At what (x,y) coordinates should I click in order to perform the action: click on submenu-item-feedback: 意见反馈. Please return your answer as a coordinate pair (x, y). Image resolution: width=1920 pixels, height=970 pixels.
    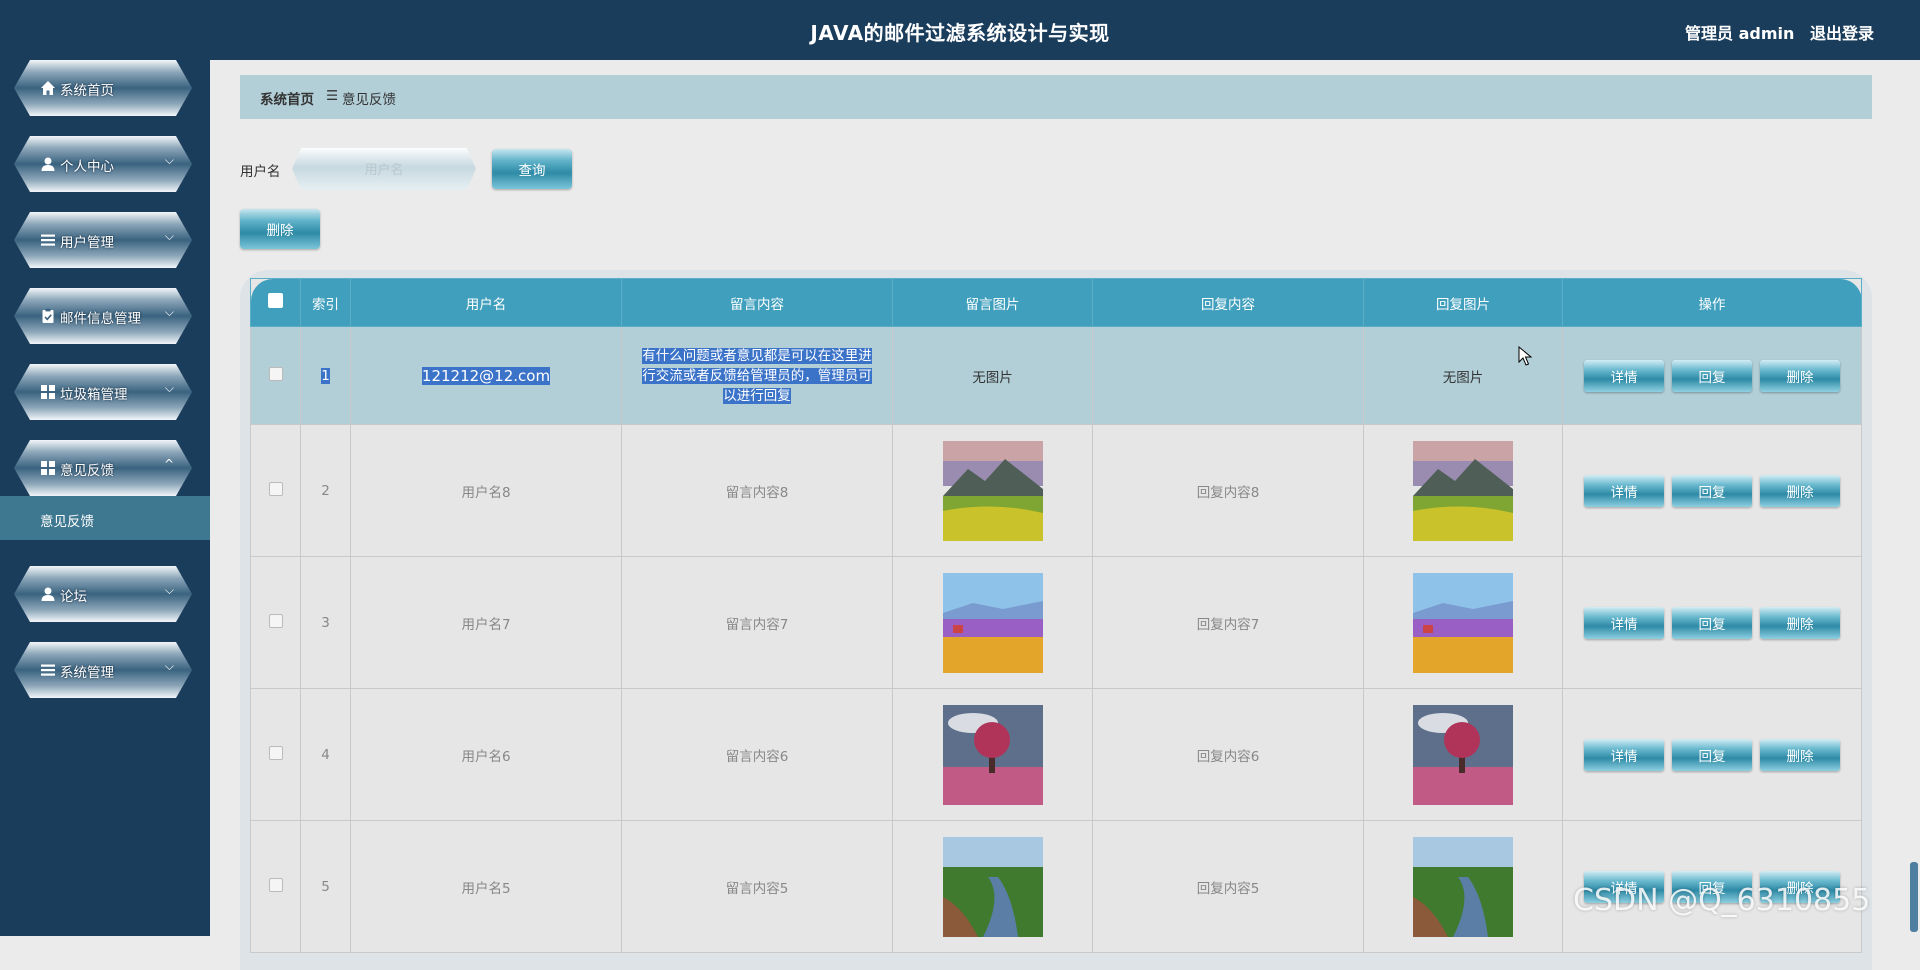
    Looking at the image, I should click on (105, 518).